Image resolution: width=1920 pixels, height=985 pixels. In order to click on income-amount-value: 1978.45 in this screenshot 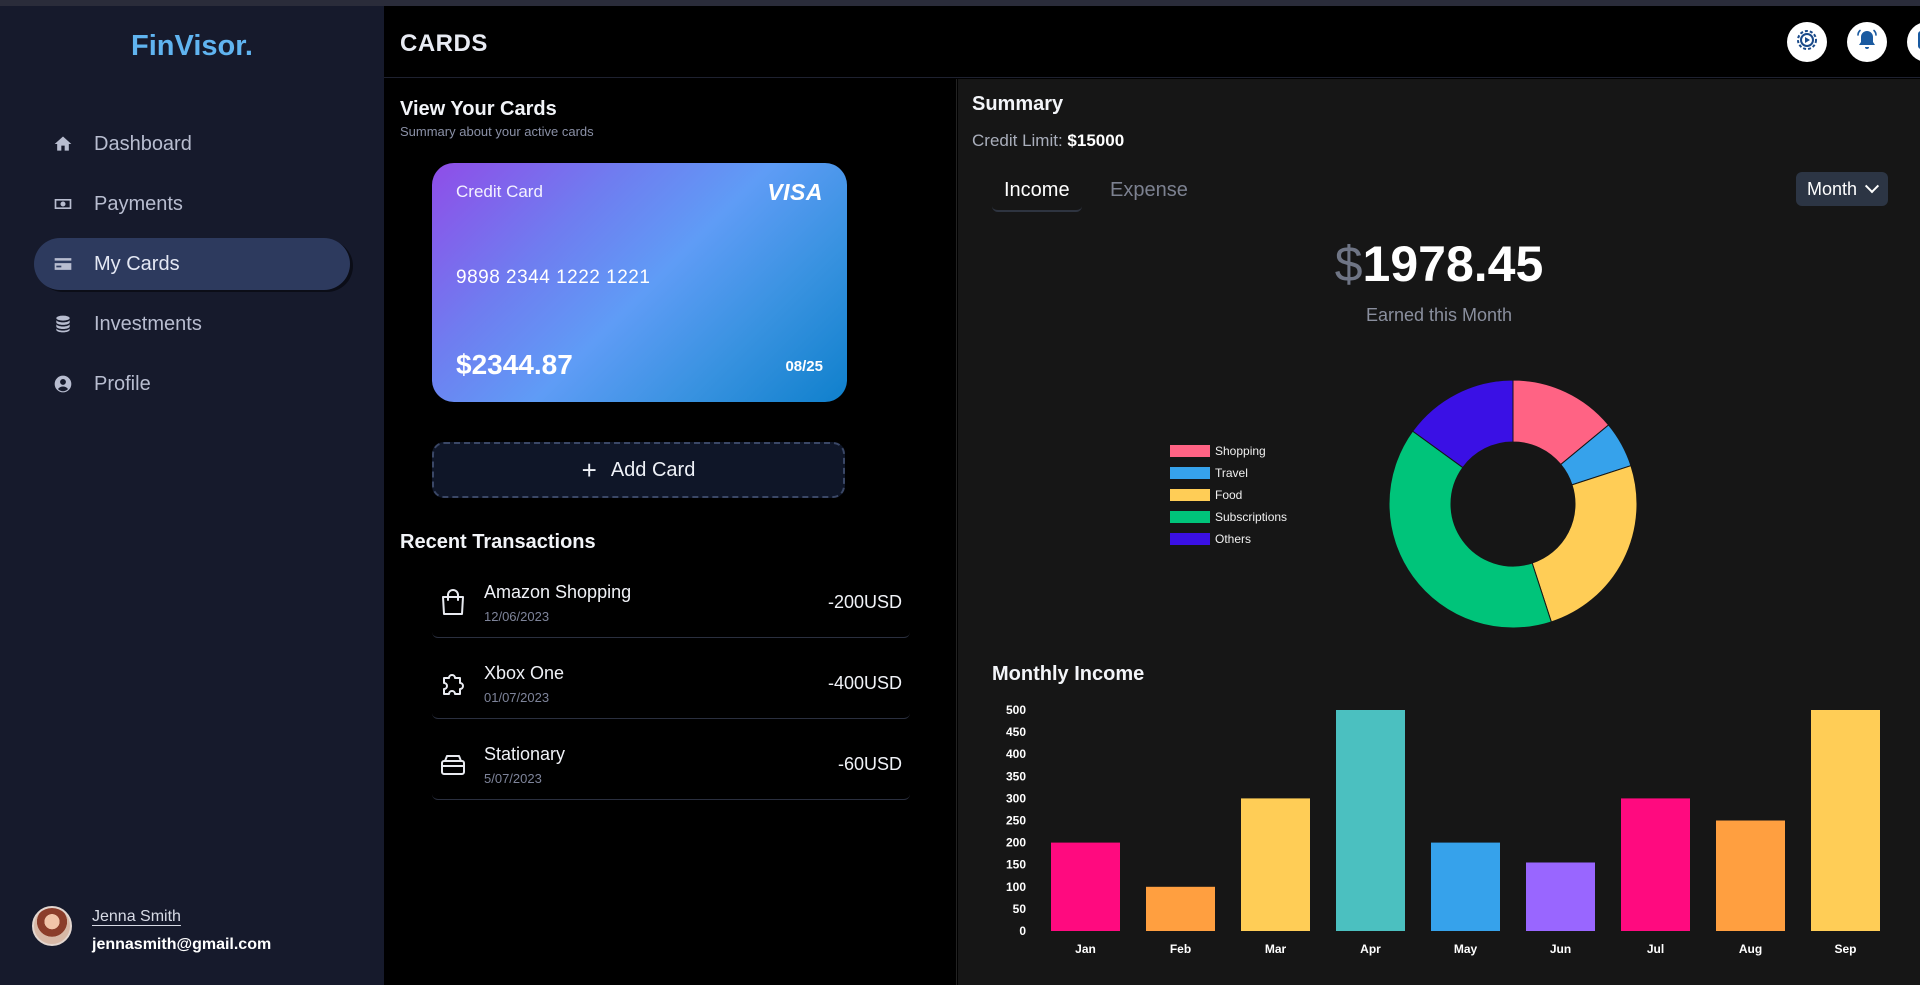, I will do `click(1453, 264)`.